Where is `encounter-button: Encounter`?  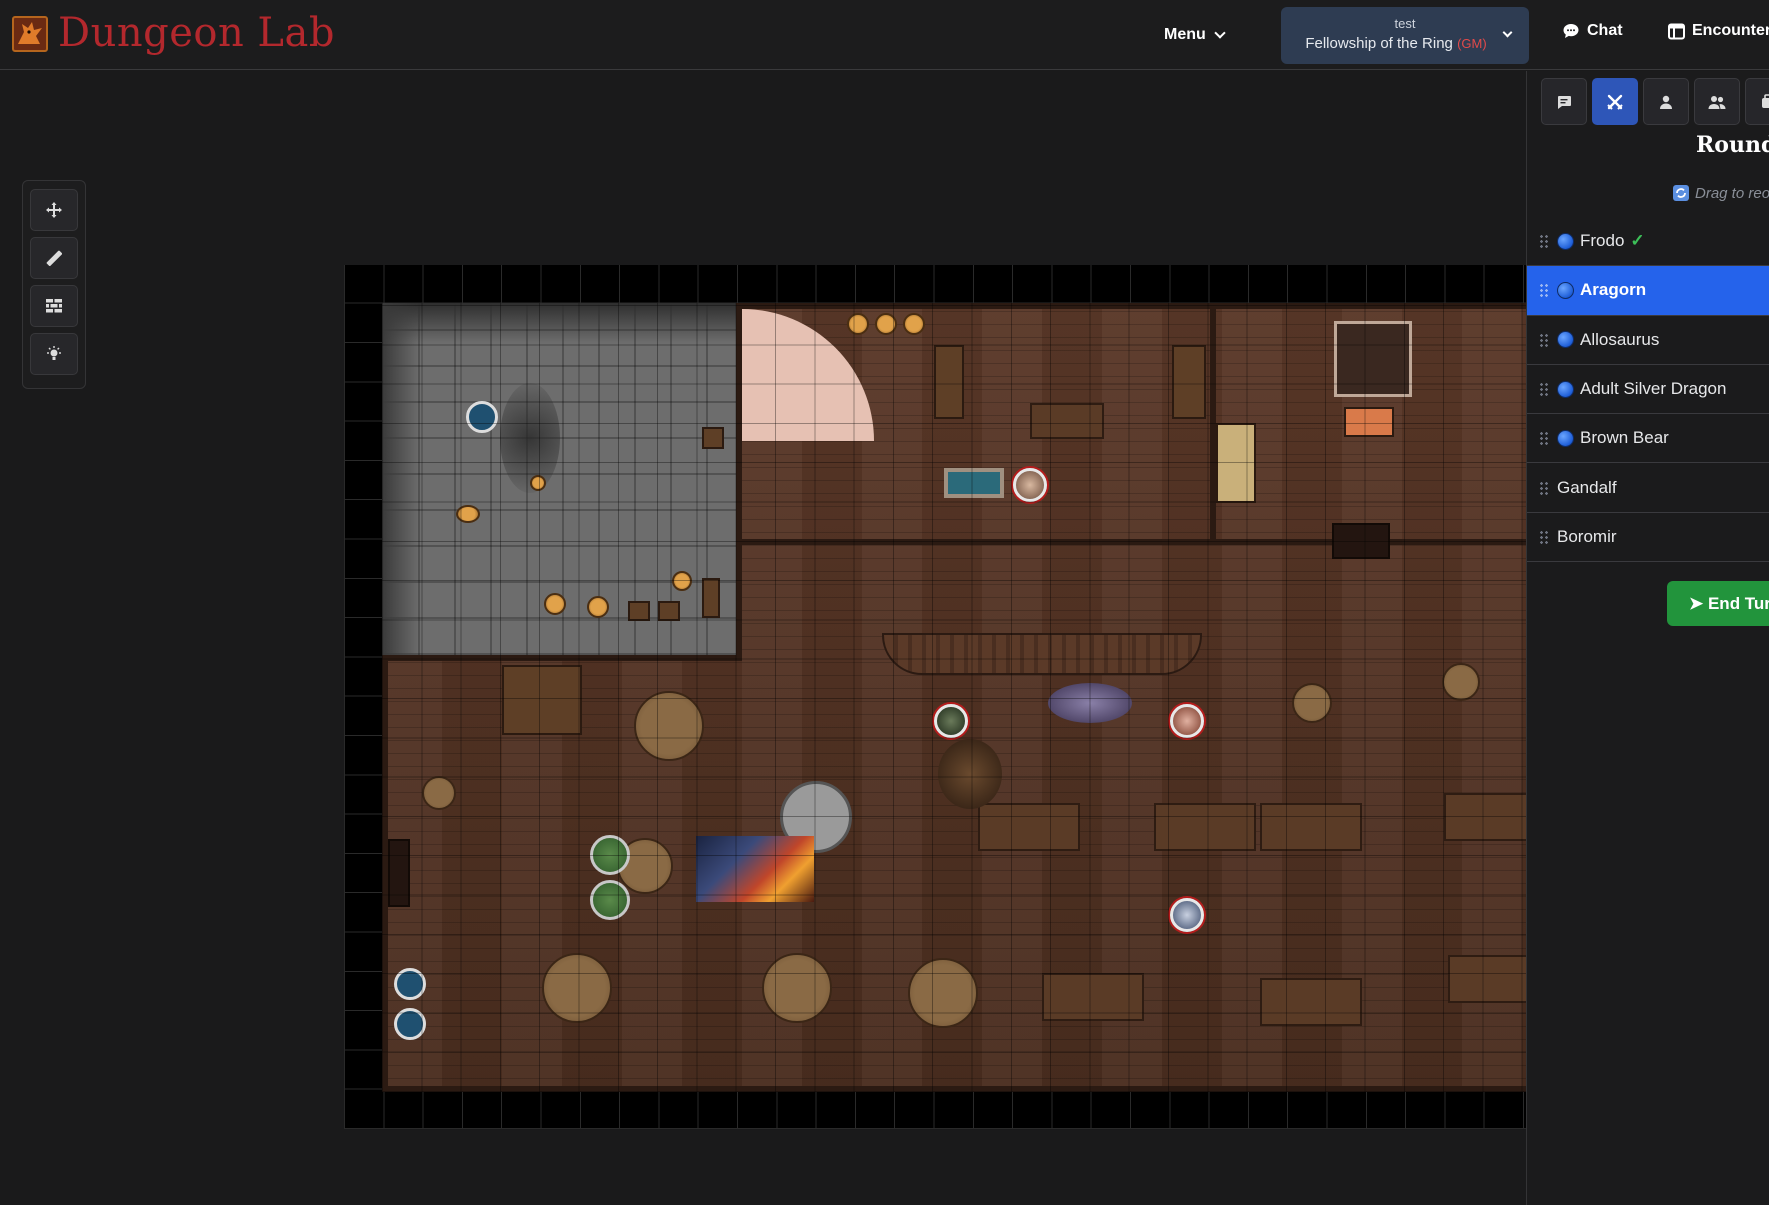
encounter-button: Encounter is located at coordinates (1718, 31).